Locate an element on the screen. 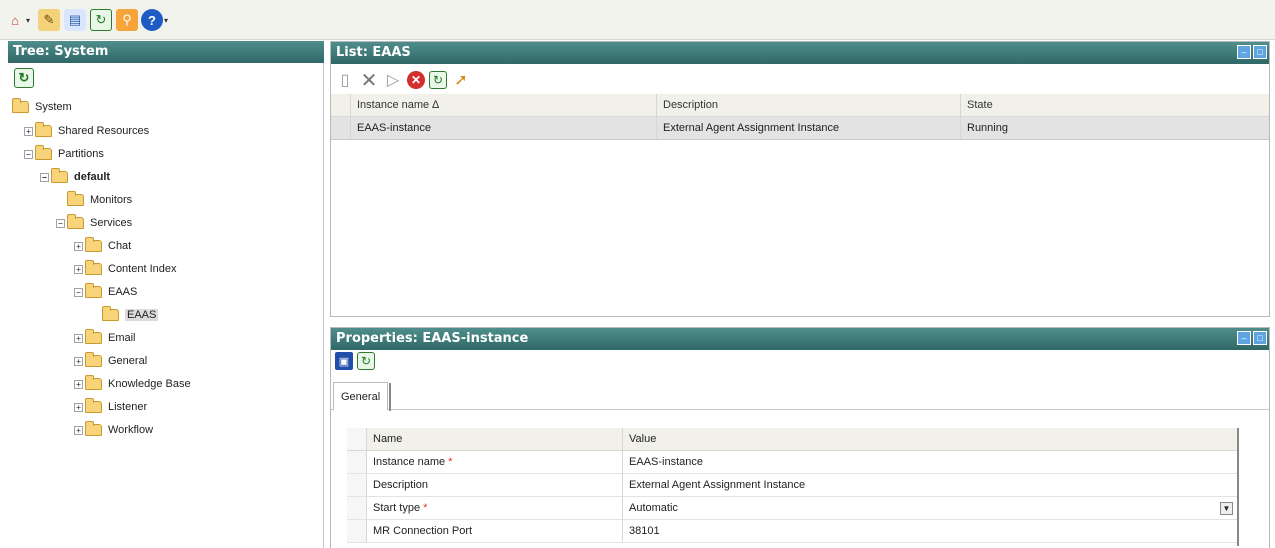 The image size is (1275, 548). chevron-down-icon: ▼ is located at coordinates (1226, 508).